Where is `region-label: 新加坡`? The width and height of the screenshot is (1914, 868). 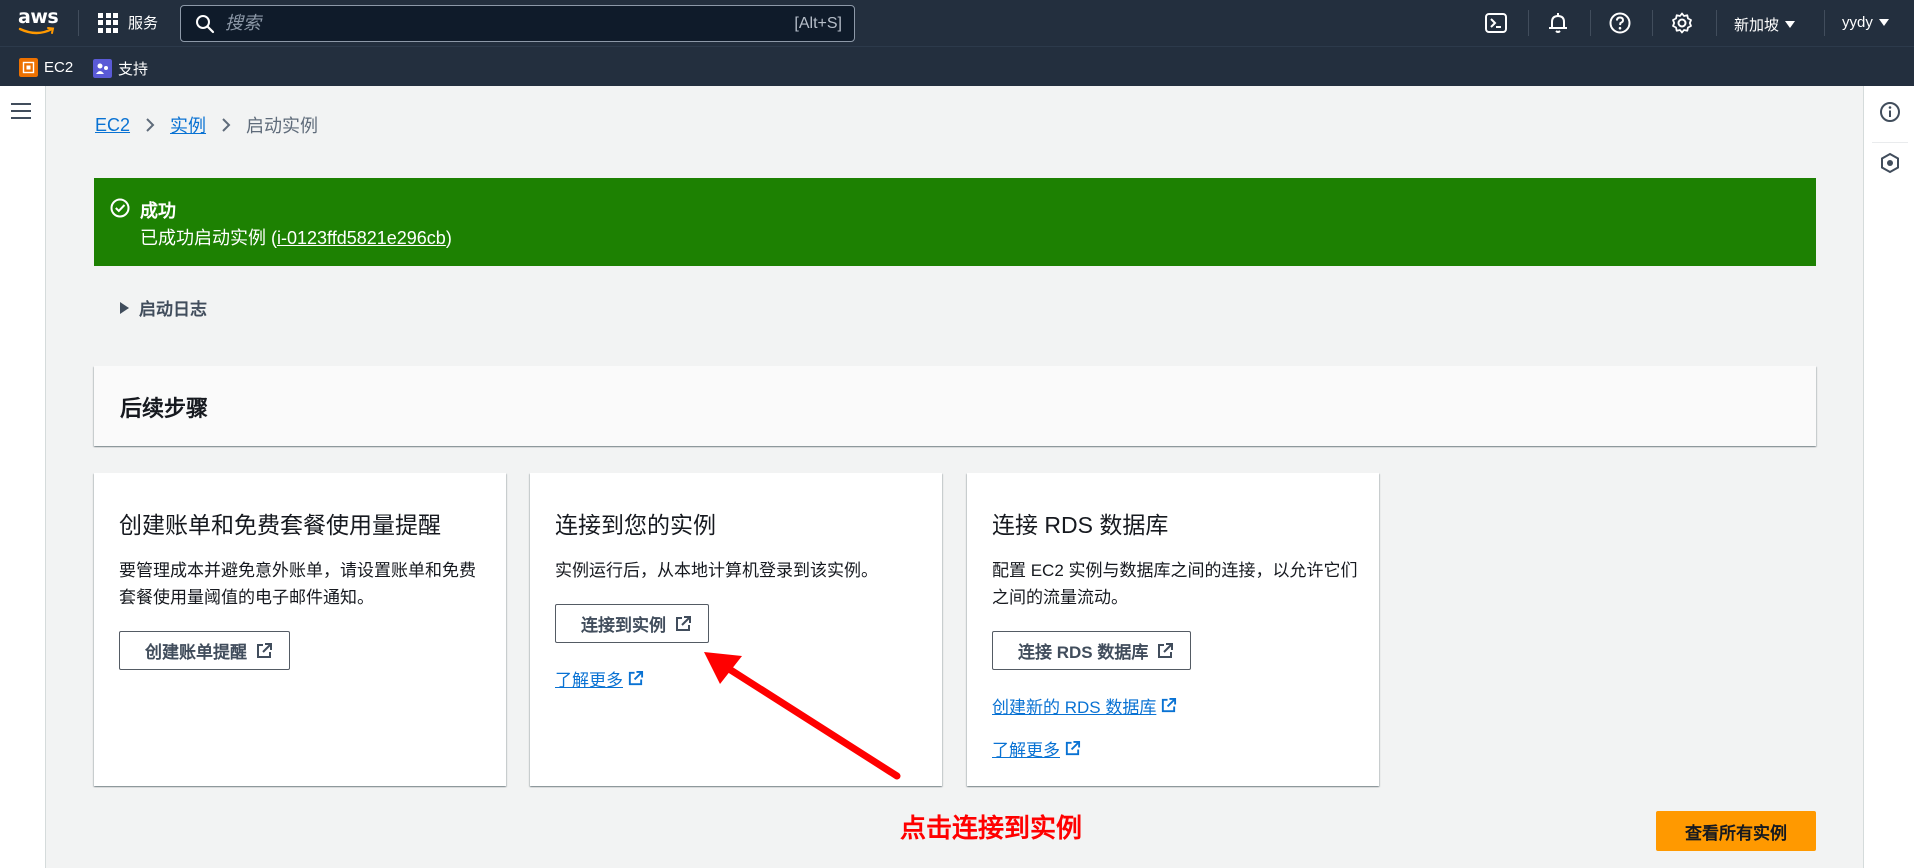 region-label: 新加坡 is located at coordinates (1757, 25).